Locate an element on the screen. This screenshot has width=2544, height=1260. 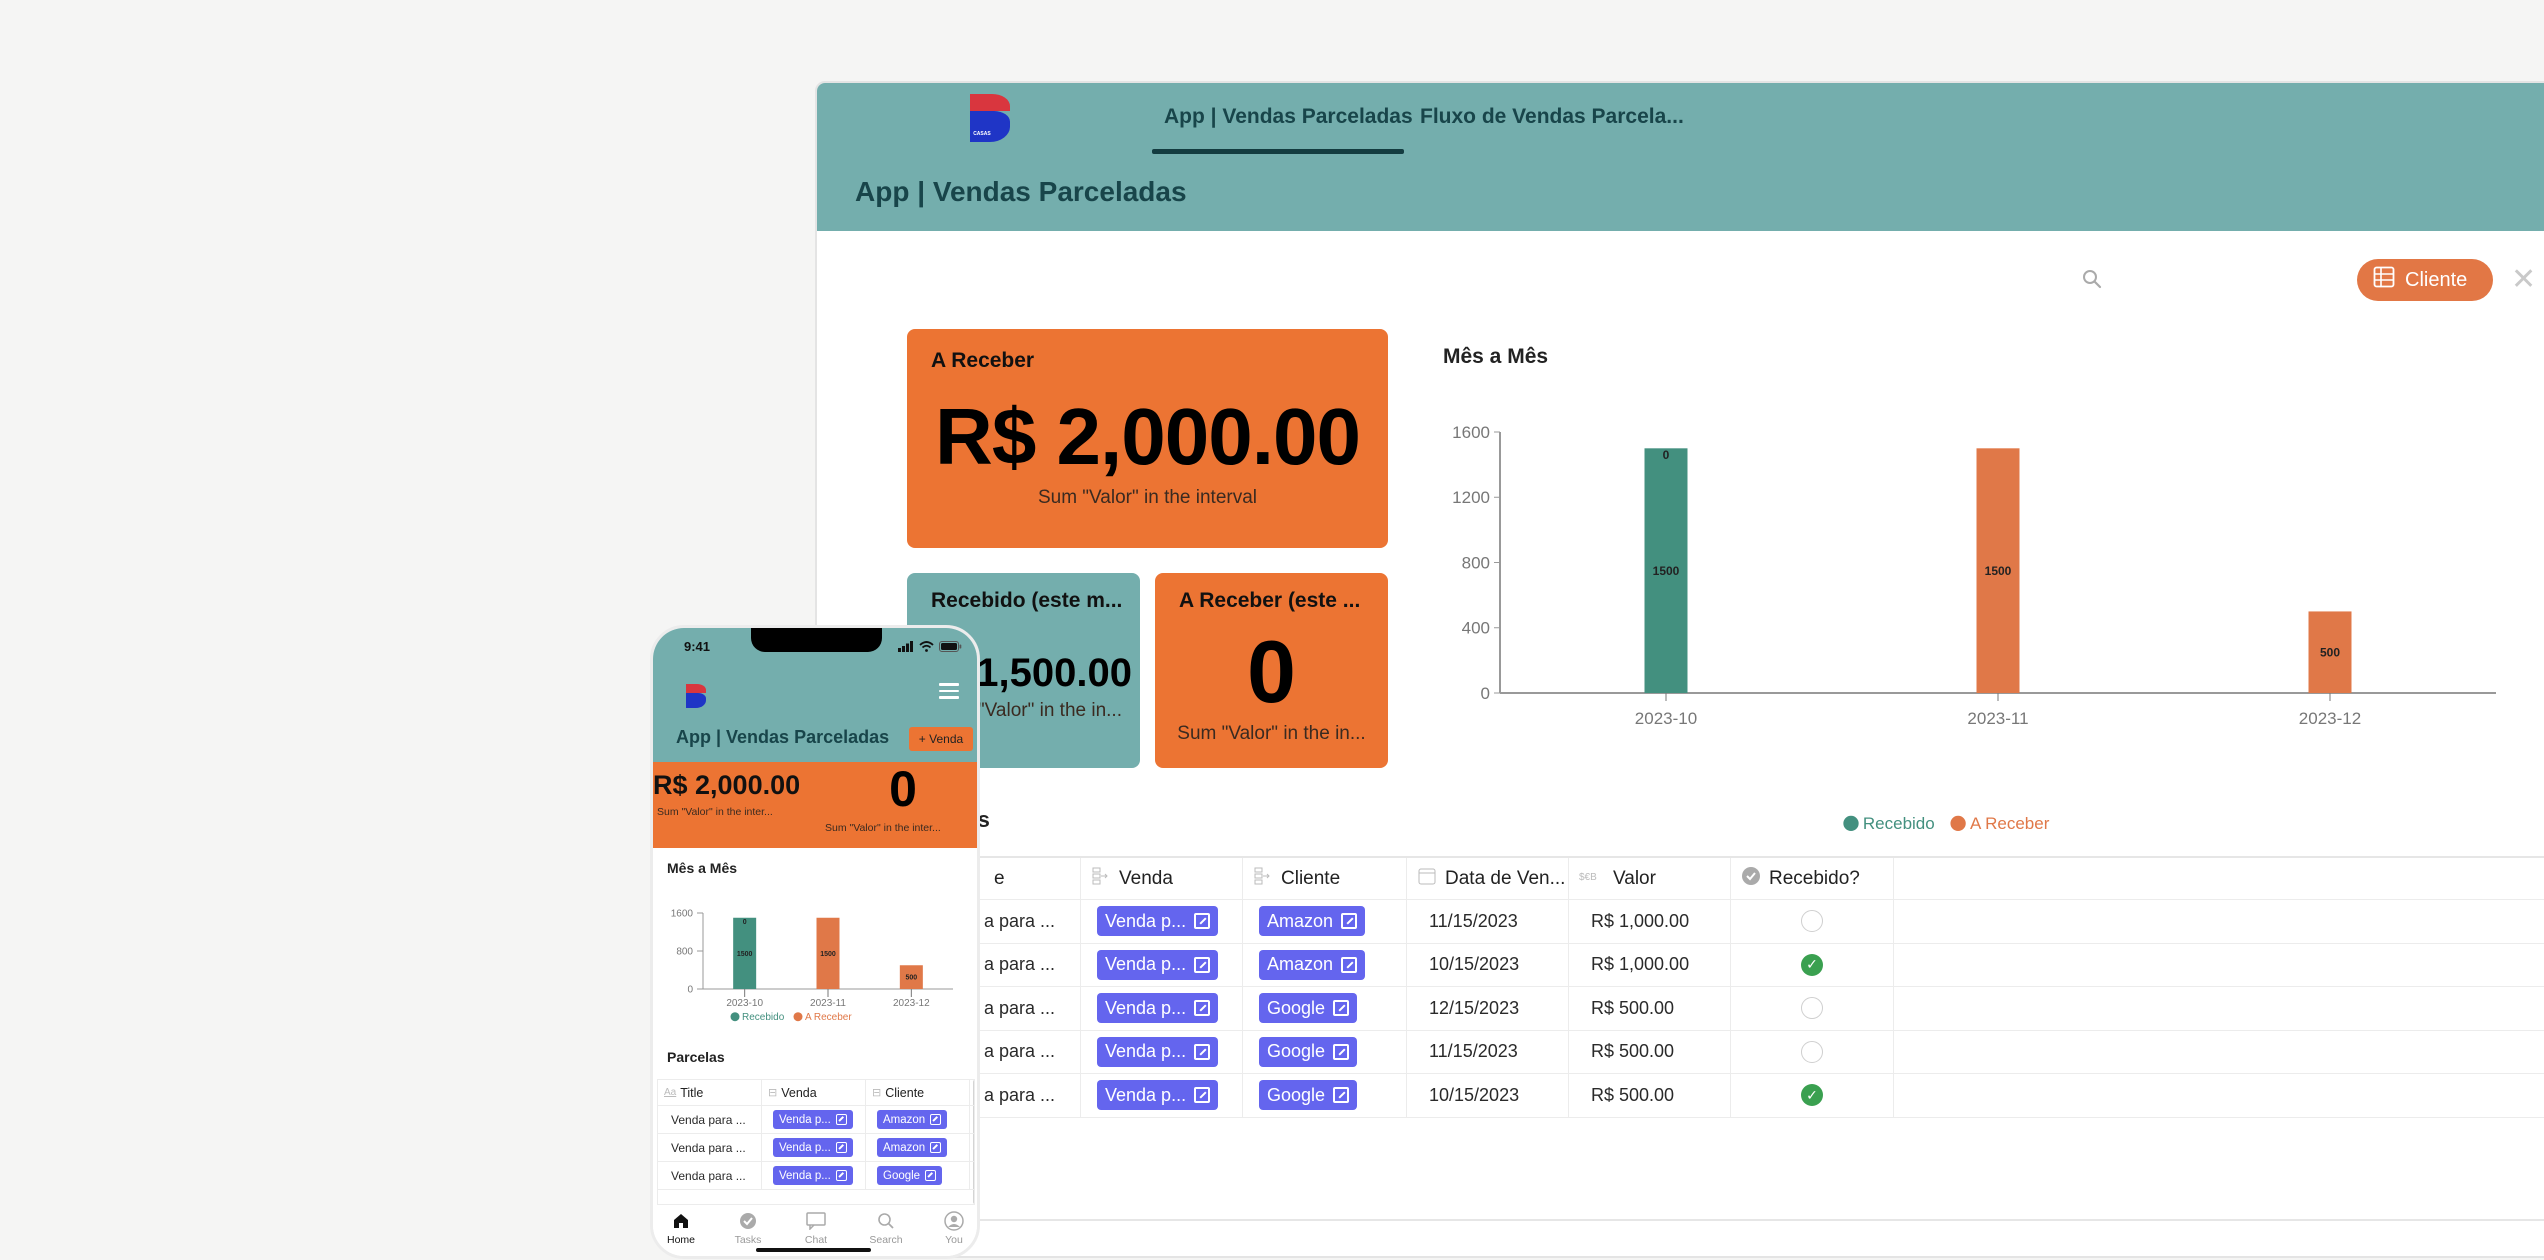
signal-icon is located at coordinates (905, 646).